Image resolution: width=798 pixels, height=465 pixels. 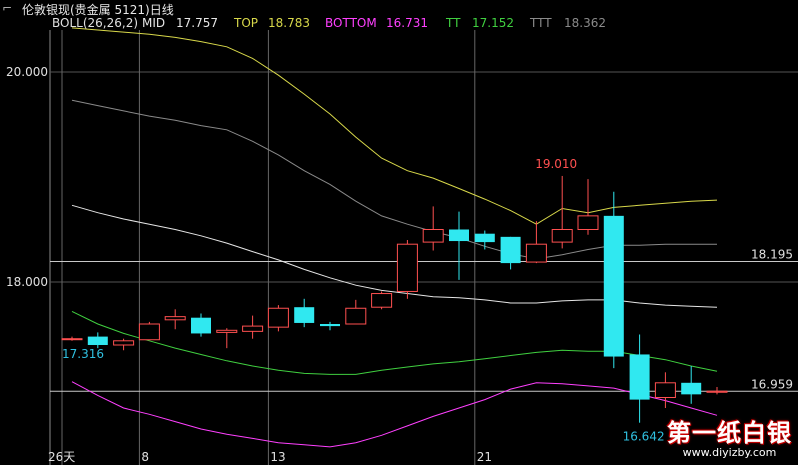 I want to click on legend-top-value: 18.783, so click(x=289, y=23).